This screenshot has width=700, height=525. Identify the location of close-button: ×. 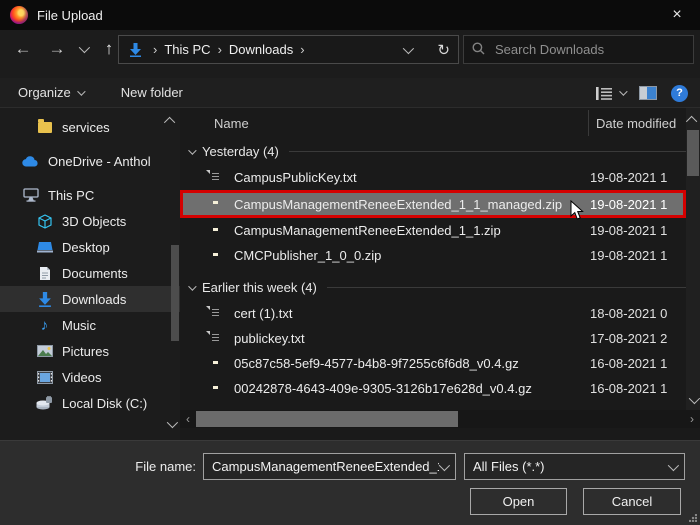
(677, 15).